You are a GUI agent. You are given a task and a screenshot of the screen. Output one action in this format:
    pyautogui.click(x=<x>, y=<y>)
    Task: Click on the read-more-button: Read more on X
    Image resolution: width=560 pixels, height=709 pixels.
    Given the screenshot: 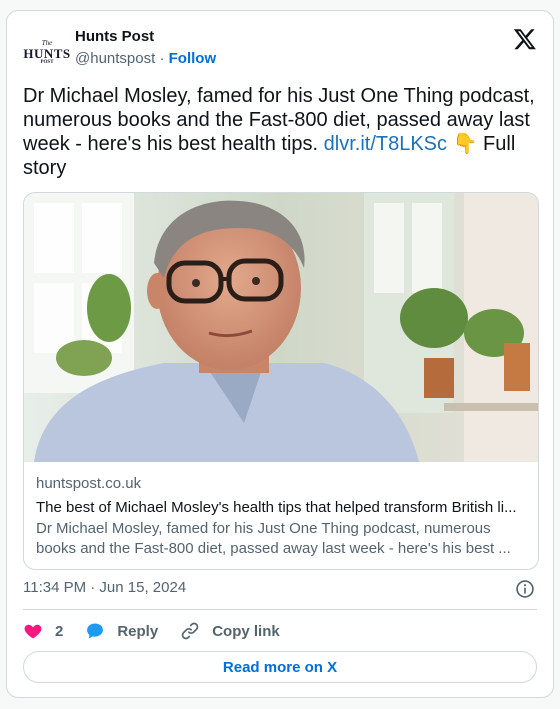 What is the action you would take?
    pyautogui.click(x=280, y=667)
    